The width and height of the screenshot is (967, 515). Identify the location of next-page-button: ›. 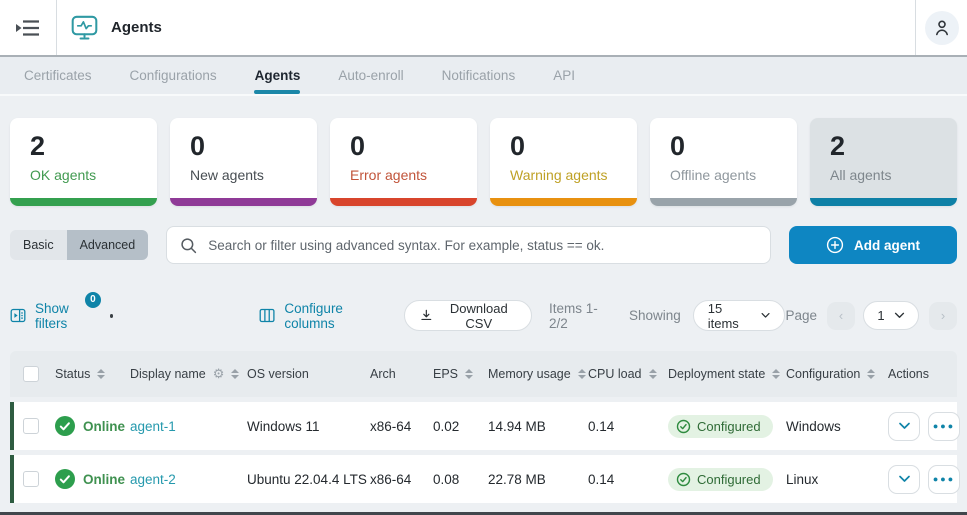
(943, 315).